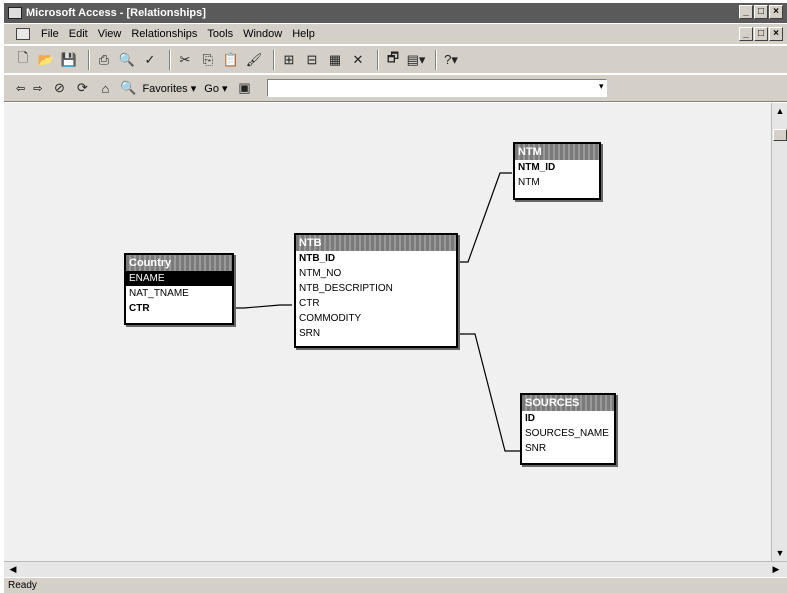 This screenshot has height=593, width=787. Describe the element at coordinates (169, 88) in the screenshot. I see `favorites-button: Favorites ▾` at that location.